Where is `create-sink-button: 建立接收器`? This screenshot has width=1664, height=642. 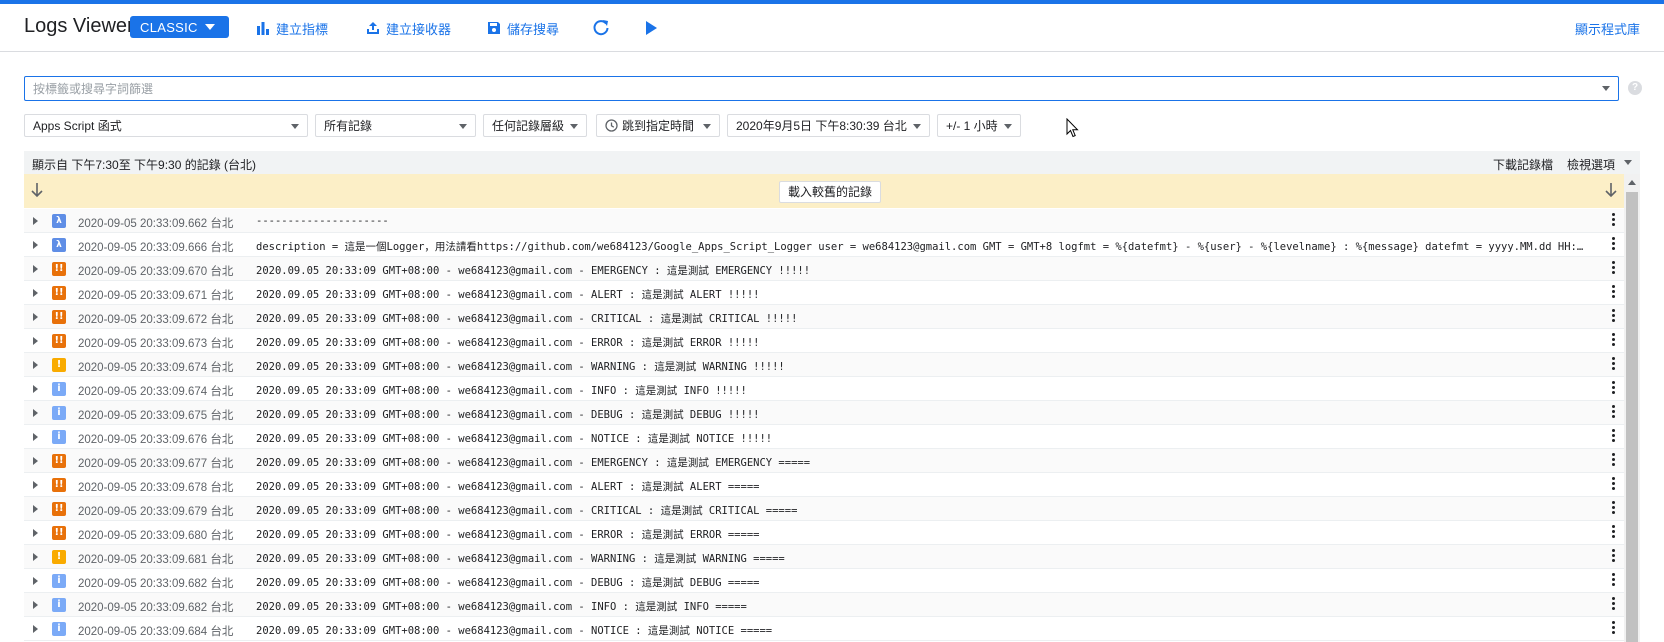 create-sink-button: 建立接收器 is located at coordinates (408, 28).